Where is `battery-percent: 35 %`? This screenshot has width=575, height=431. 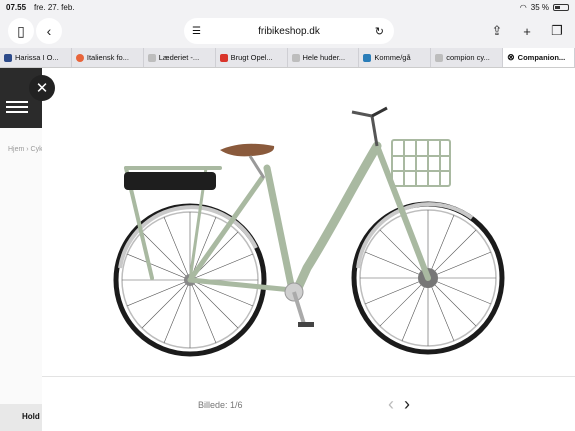 battery-percent: 35 % is located at coordinates (539, 7).